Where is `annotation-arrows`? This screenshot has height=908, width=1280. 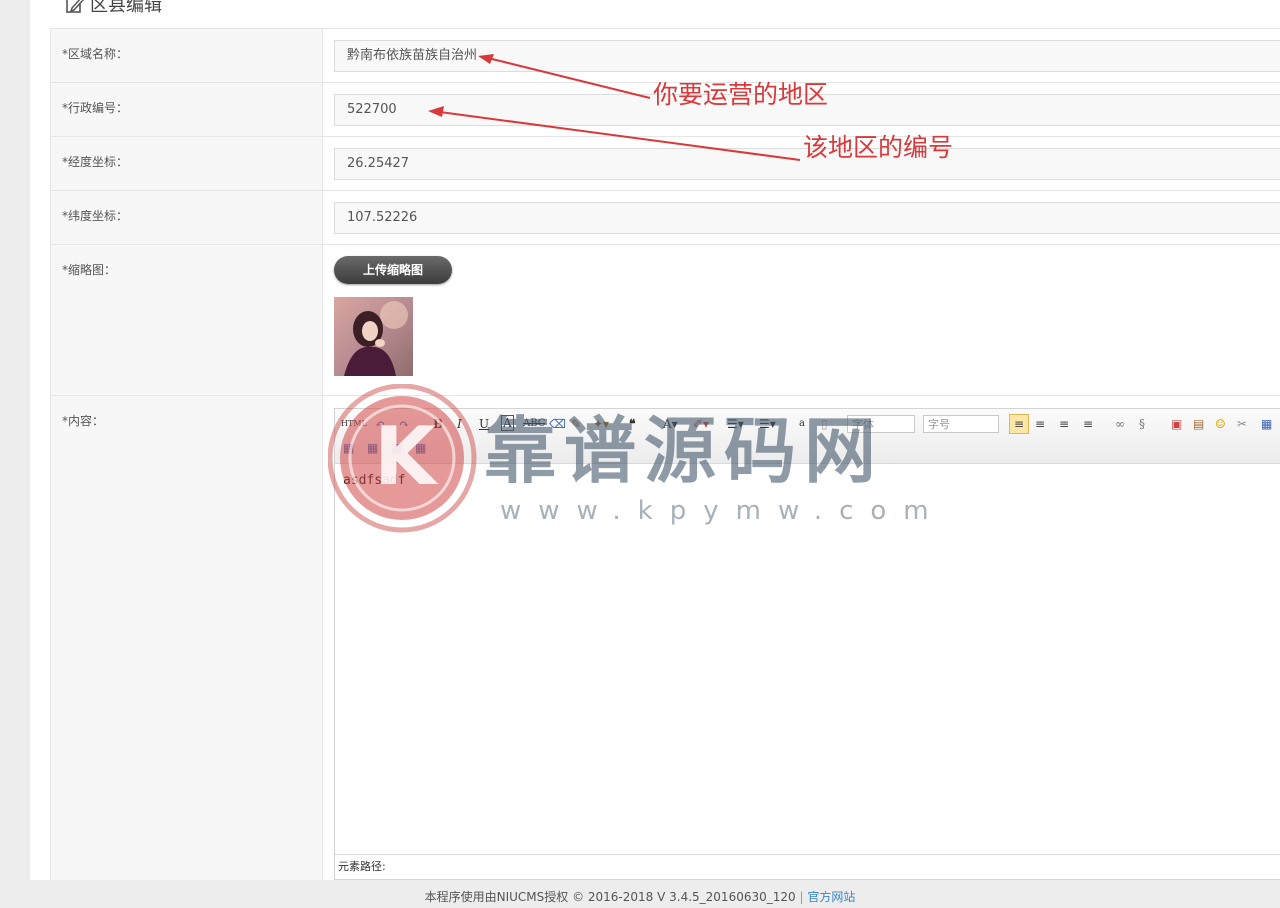 annotation-arrows is located at coordinates (614, 107).